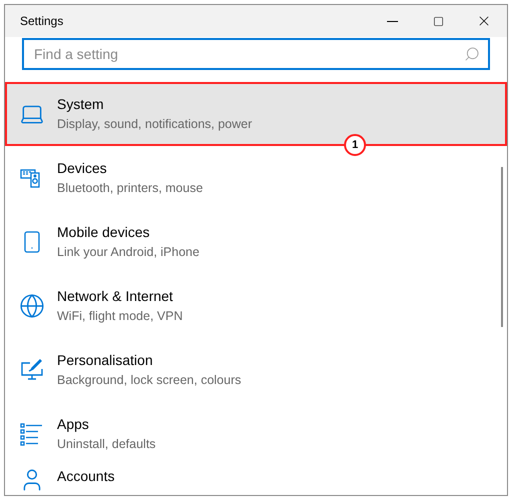 The width and height of the screenshot is (512, 500). I want to click on window-title: Settings, so click(42, 21).